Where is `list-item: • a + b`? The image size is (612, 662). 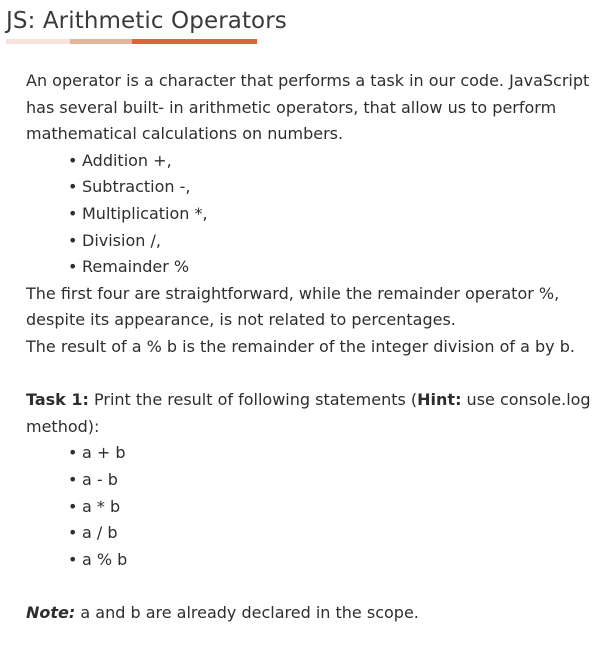 list-item: • a + b is located at coordinates (97, 453).